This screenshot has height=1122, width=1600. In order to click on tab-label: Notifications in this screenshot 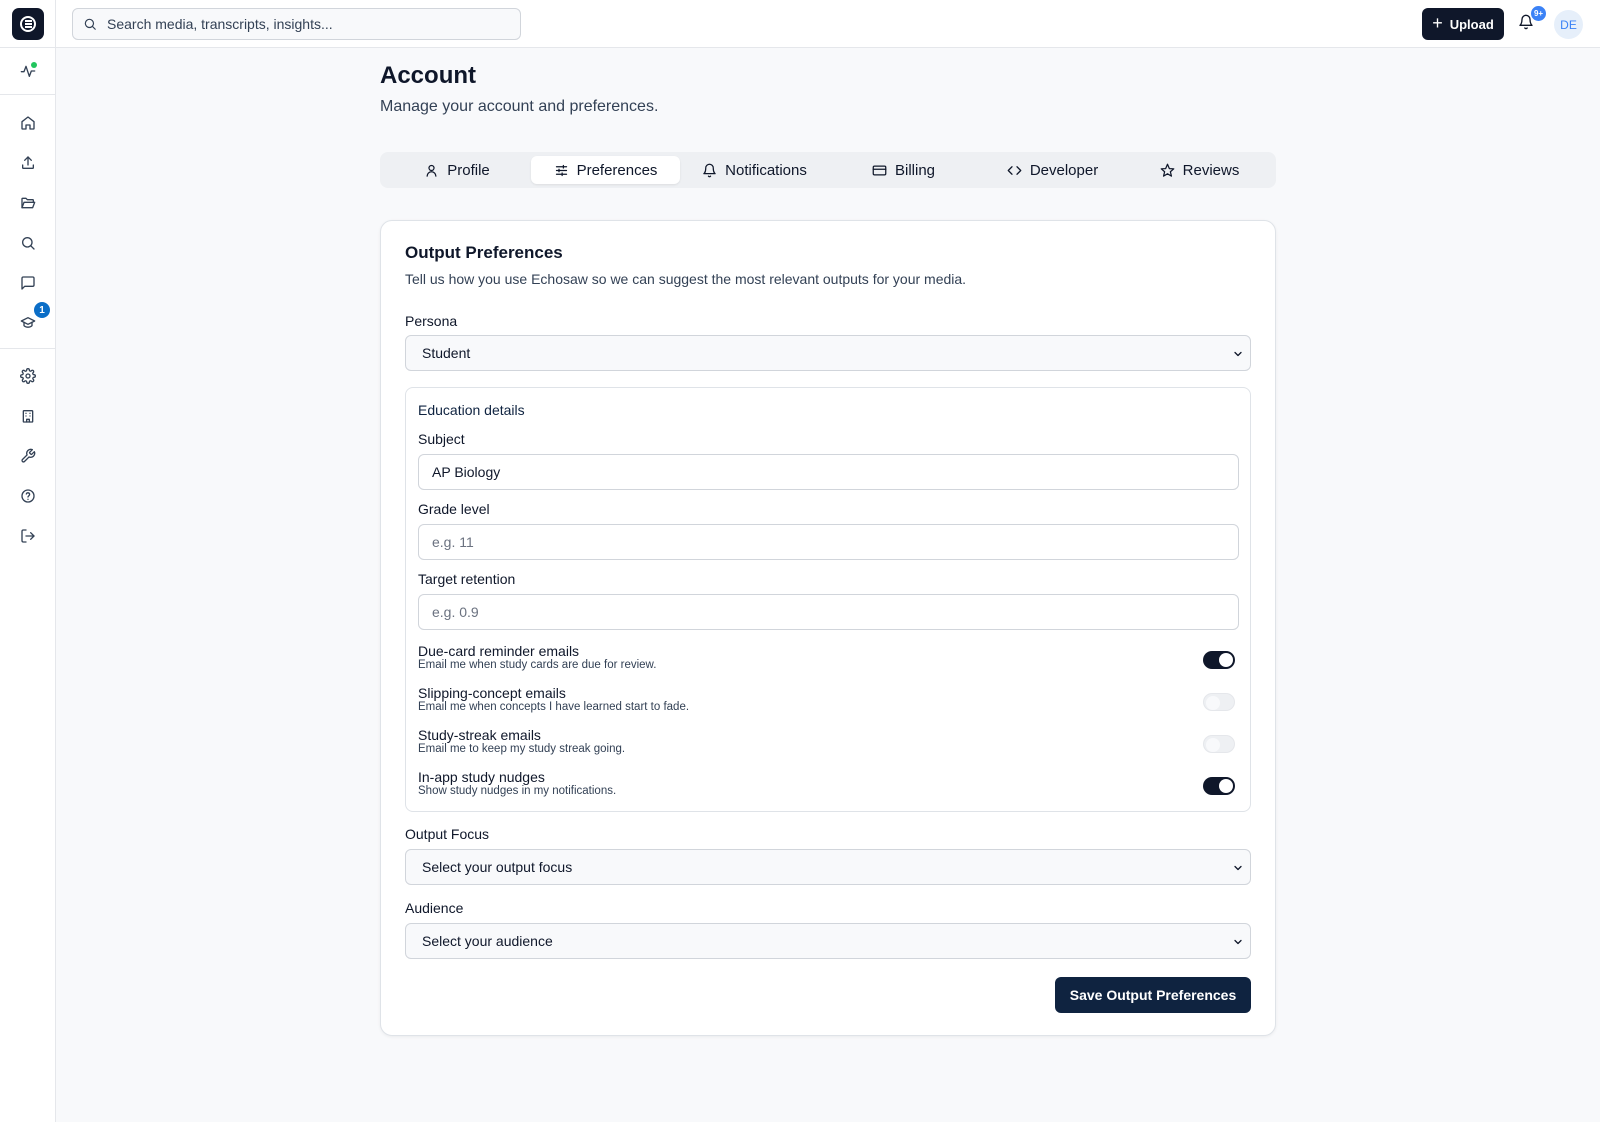, I will do `click(766, 170)`.